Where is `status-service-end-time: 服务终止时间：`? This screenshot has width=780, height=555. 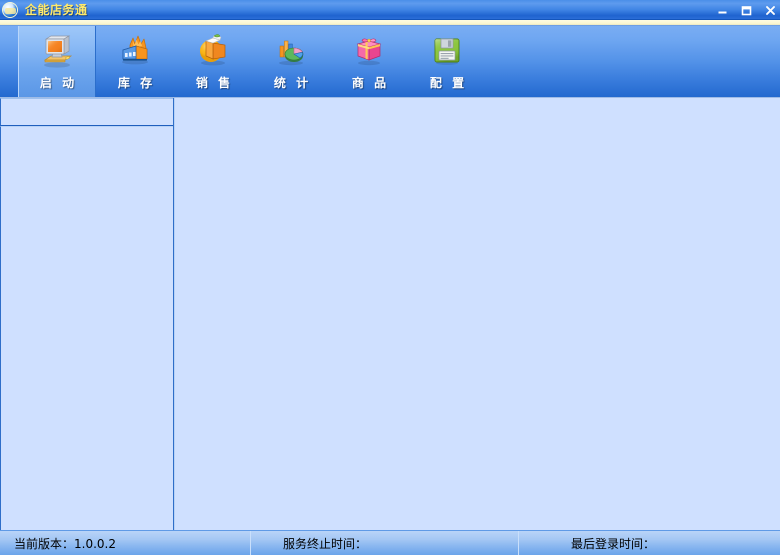
status-service-end-time: 服务终止时间： is located at coordinates (384, 543).